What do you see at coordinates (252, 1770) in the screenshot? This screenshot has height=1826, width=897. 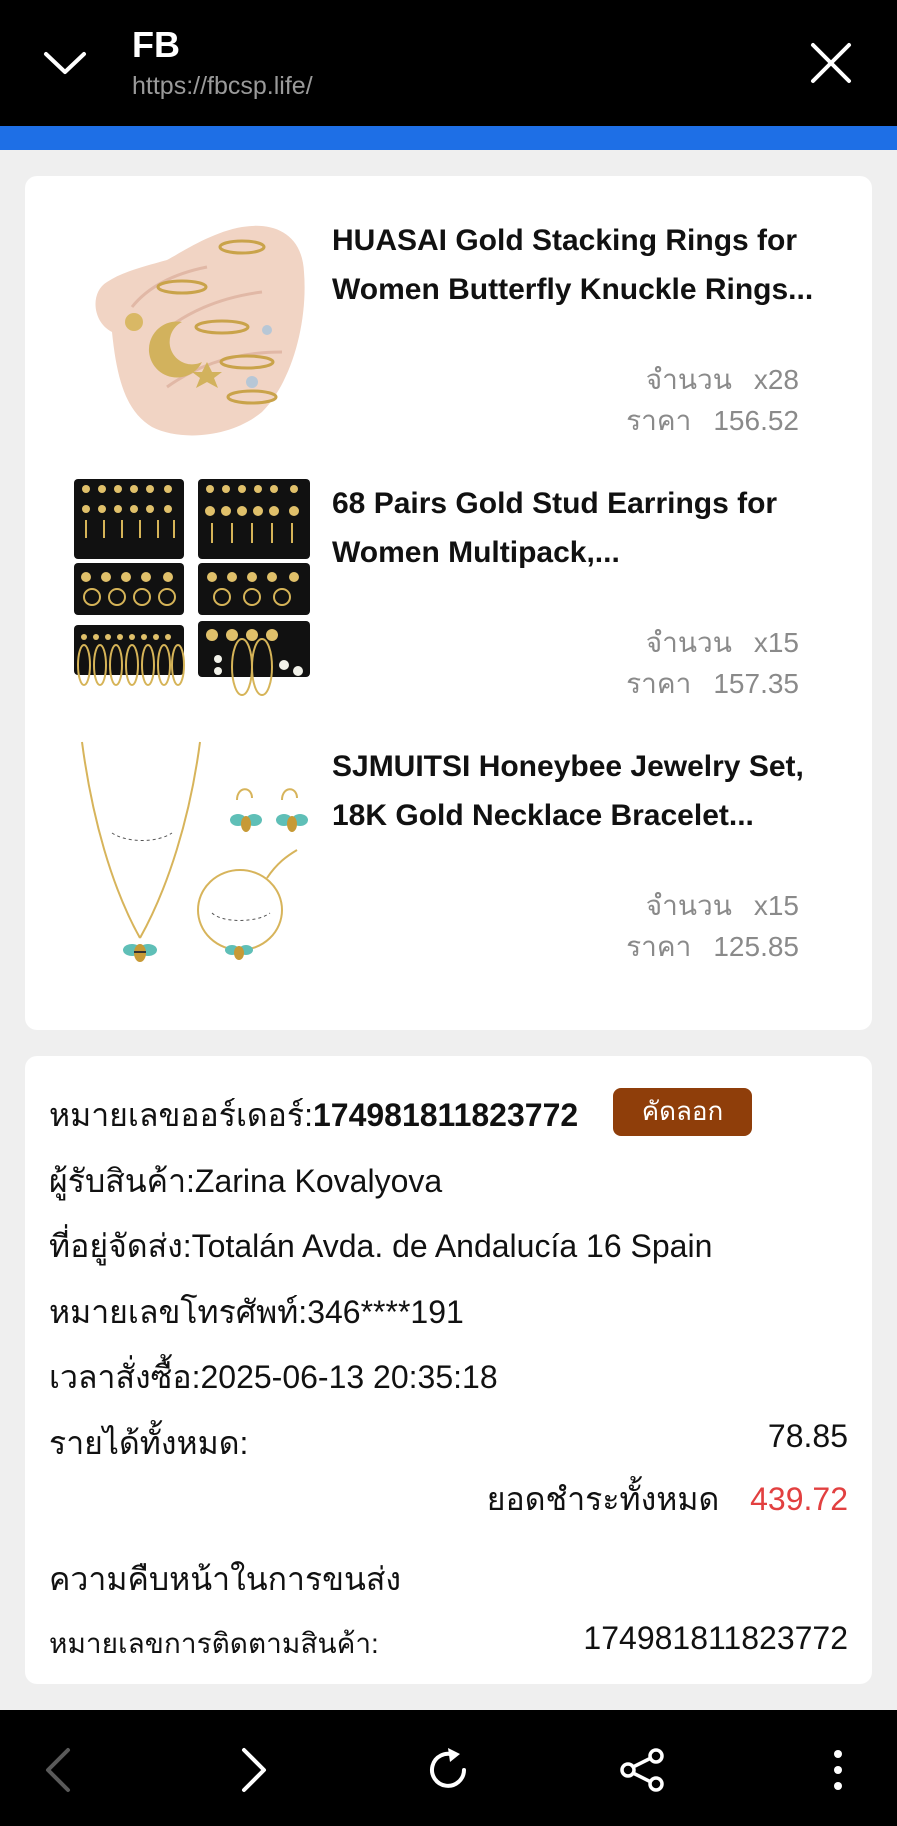 I see `forward-arrow-icon` at bounding box center [252, 1770].